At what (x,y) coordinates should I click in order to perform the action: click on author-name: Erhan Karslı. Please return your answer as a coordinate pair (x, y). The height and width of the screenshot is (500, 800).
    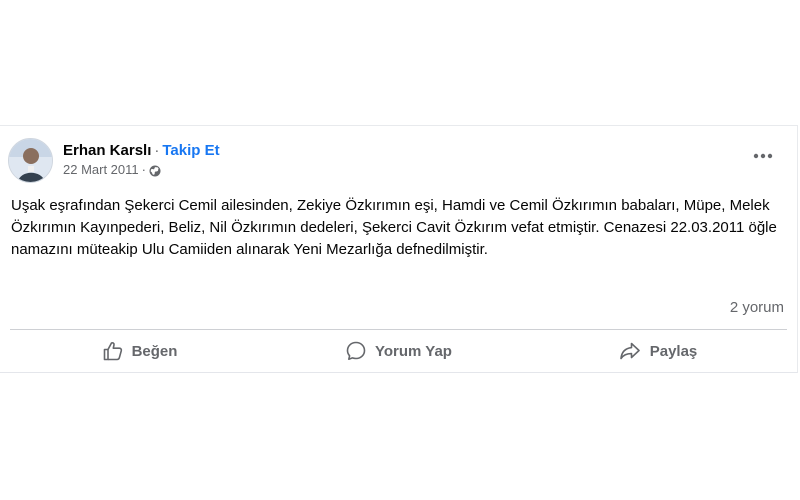
    Looking at the image, I should click on (107, 150).